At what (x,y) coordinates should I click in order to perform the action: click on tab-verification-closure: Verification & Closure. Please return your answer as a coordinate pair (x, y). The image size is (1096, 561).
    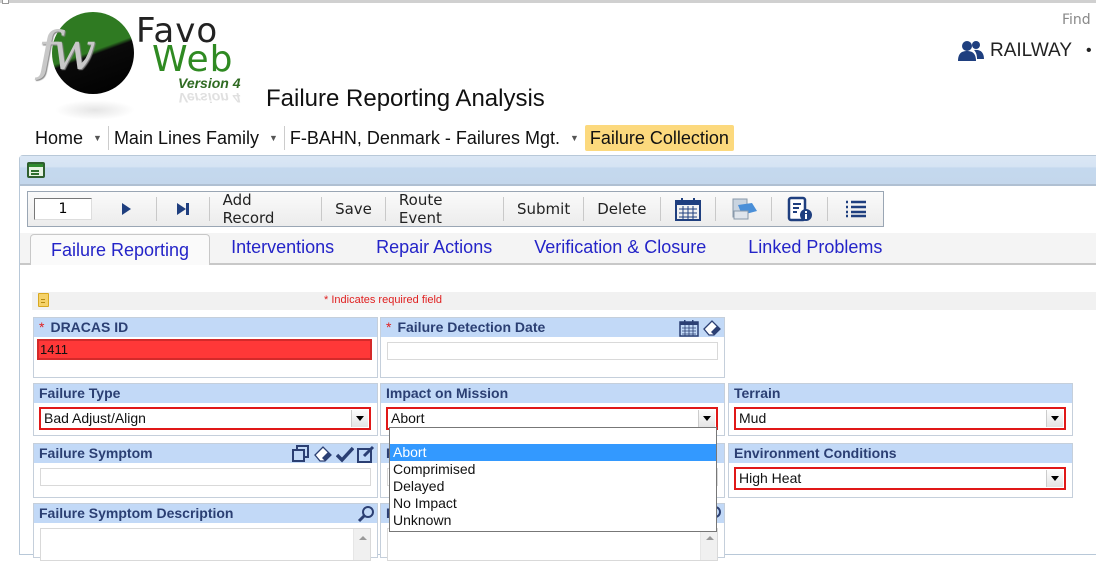
    Looking at the image, I should click on (620, 247).